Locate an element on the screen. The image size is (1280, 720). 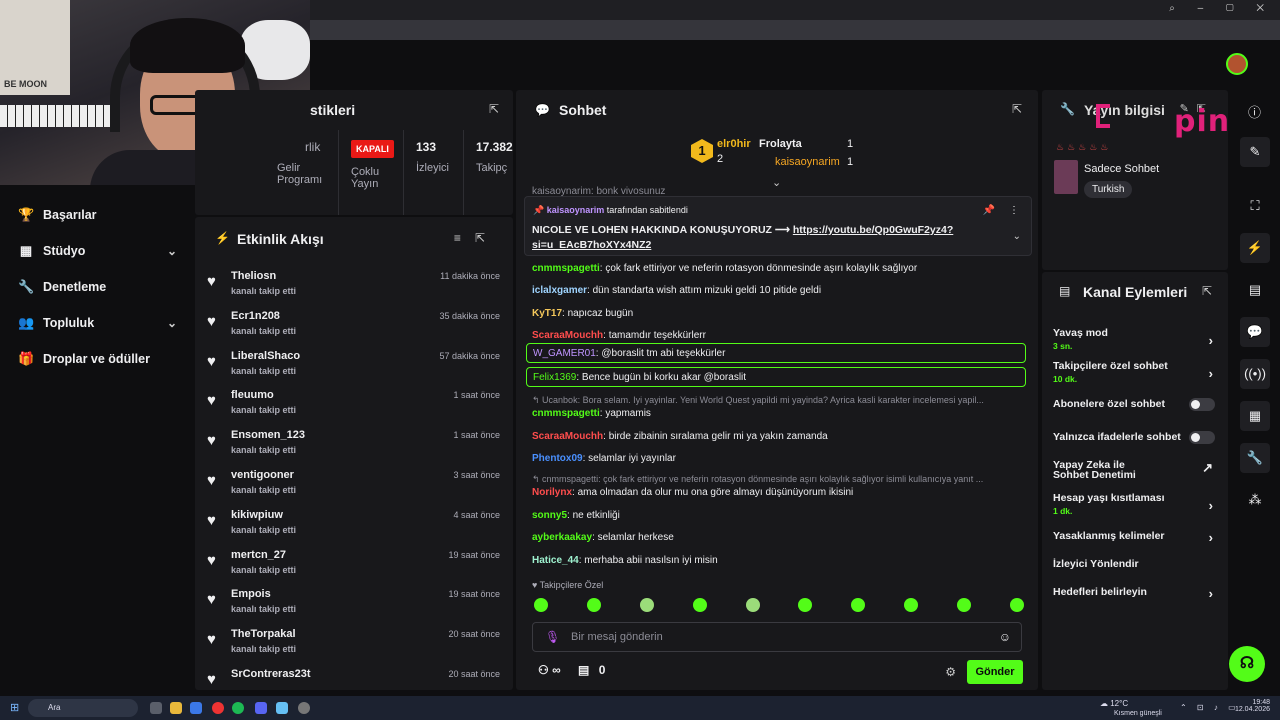
action-item: Yavaş mod 3 sn. › is located at coordinates (1135, 339).